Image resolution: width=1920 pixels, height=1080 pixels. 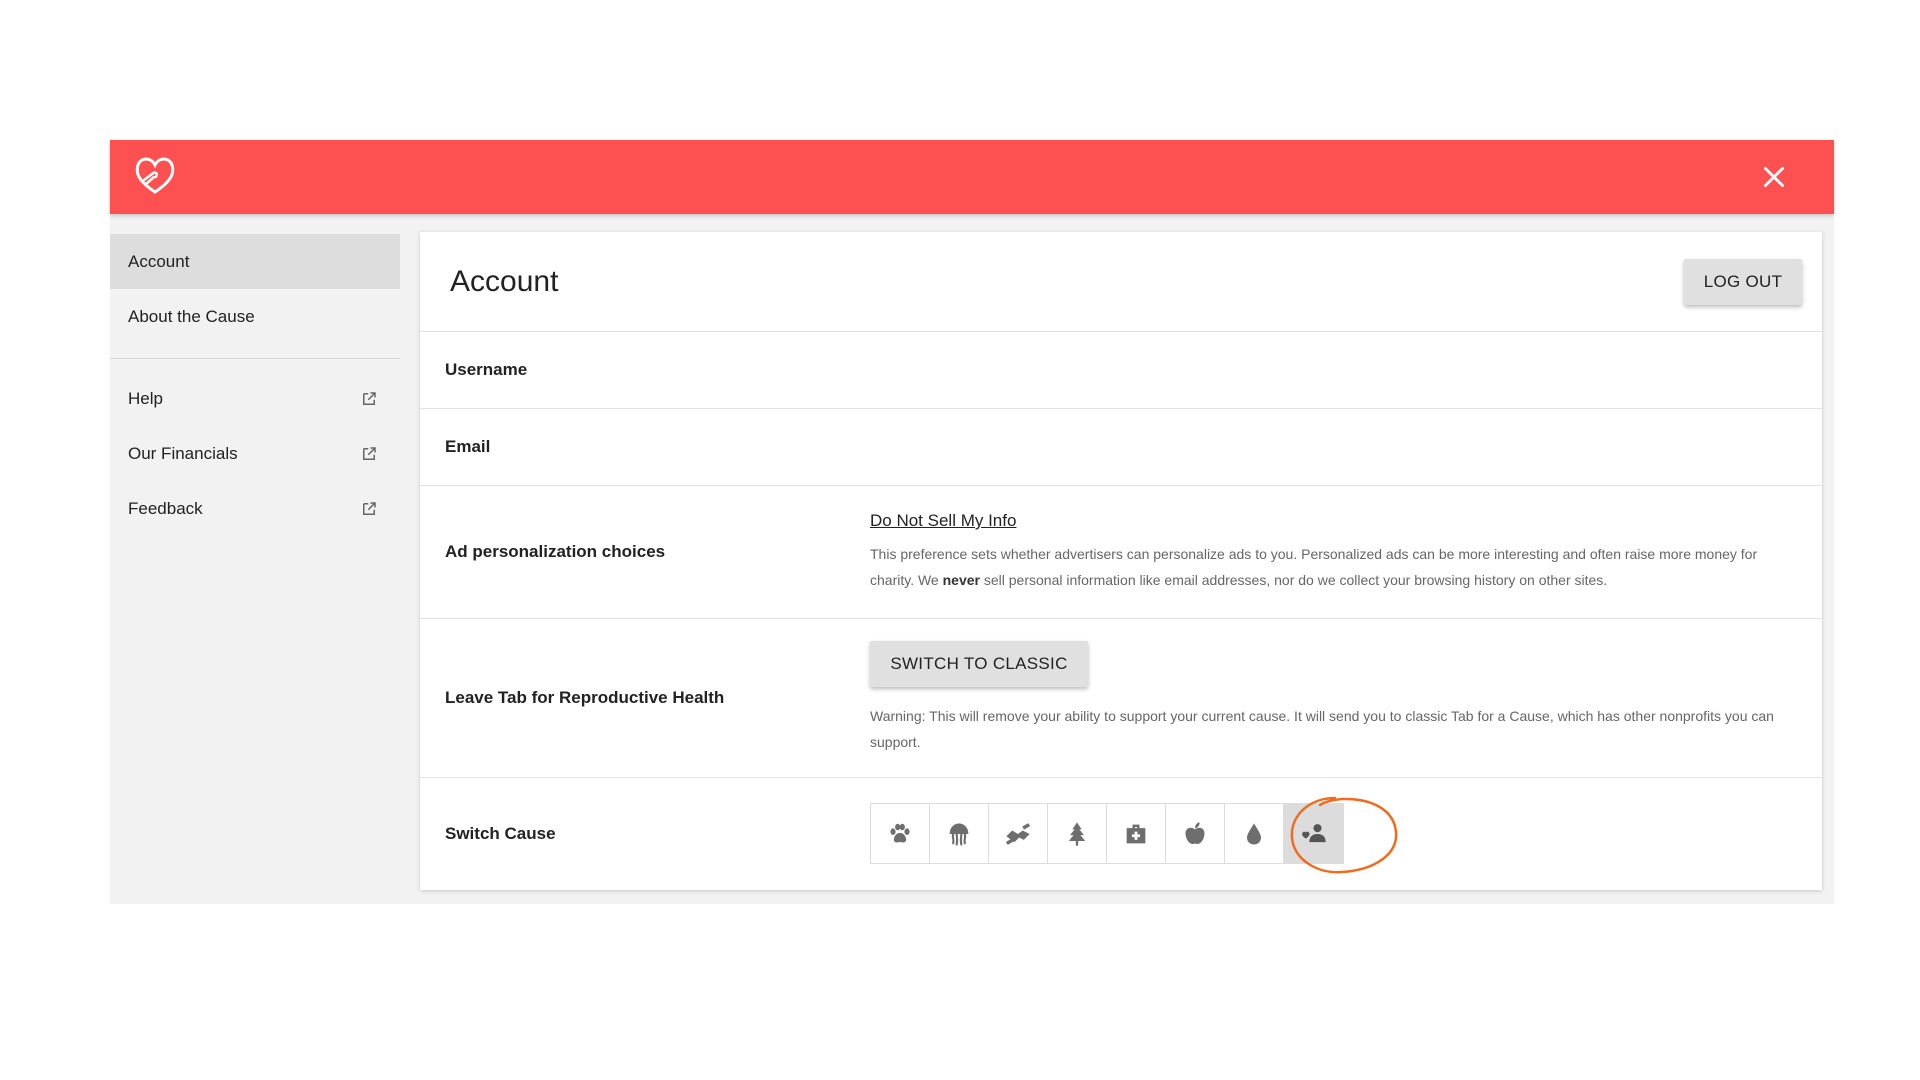 I want to click on medical-kit-icon, so click(x=1136, y=833).